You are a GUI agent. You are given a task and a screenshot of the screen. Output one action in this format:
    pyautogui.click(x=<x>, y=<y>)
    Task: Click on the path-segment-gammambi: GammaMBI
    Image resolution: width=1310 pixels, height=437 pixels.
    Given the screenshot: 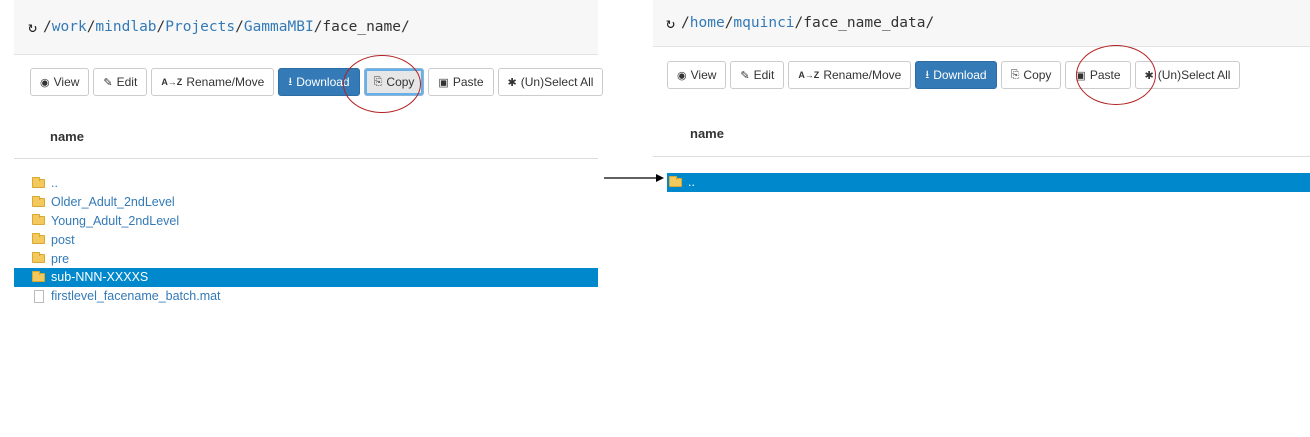 What is the action you would take?
    pyautogui.click(x=279, y=27)
    